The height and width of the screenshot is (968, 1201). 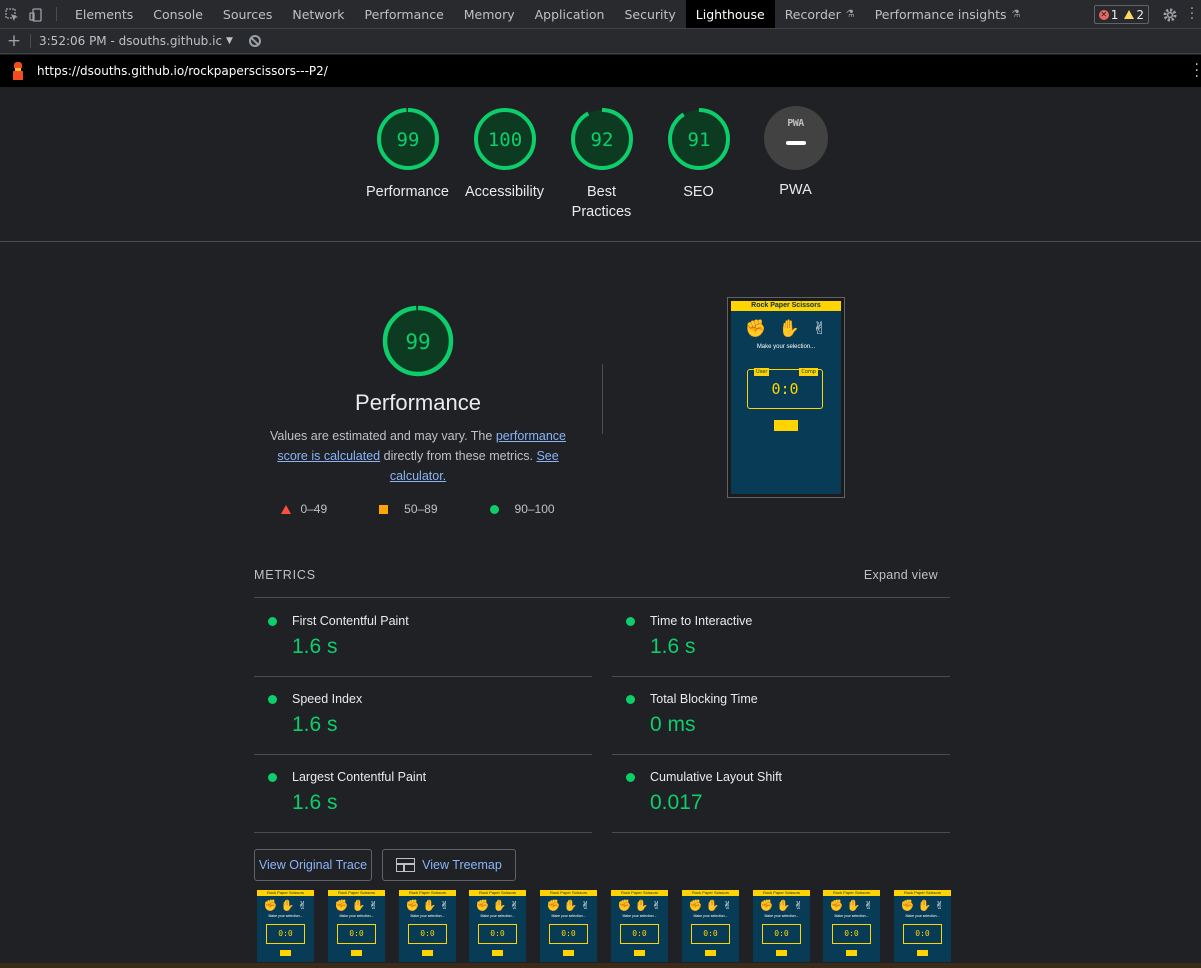 I want to click on tab-elements: Elements, so click(x=104, y=14).